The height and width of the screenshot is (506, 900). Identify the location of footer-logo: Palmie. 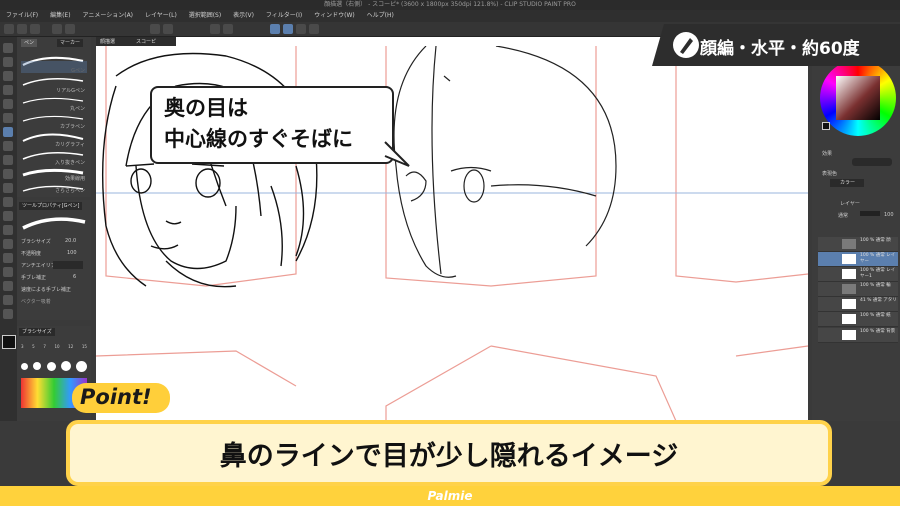
(450, 496).